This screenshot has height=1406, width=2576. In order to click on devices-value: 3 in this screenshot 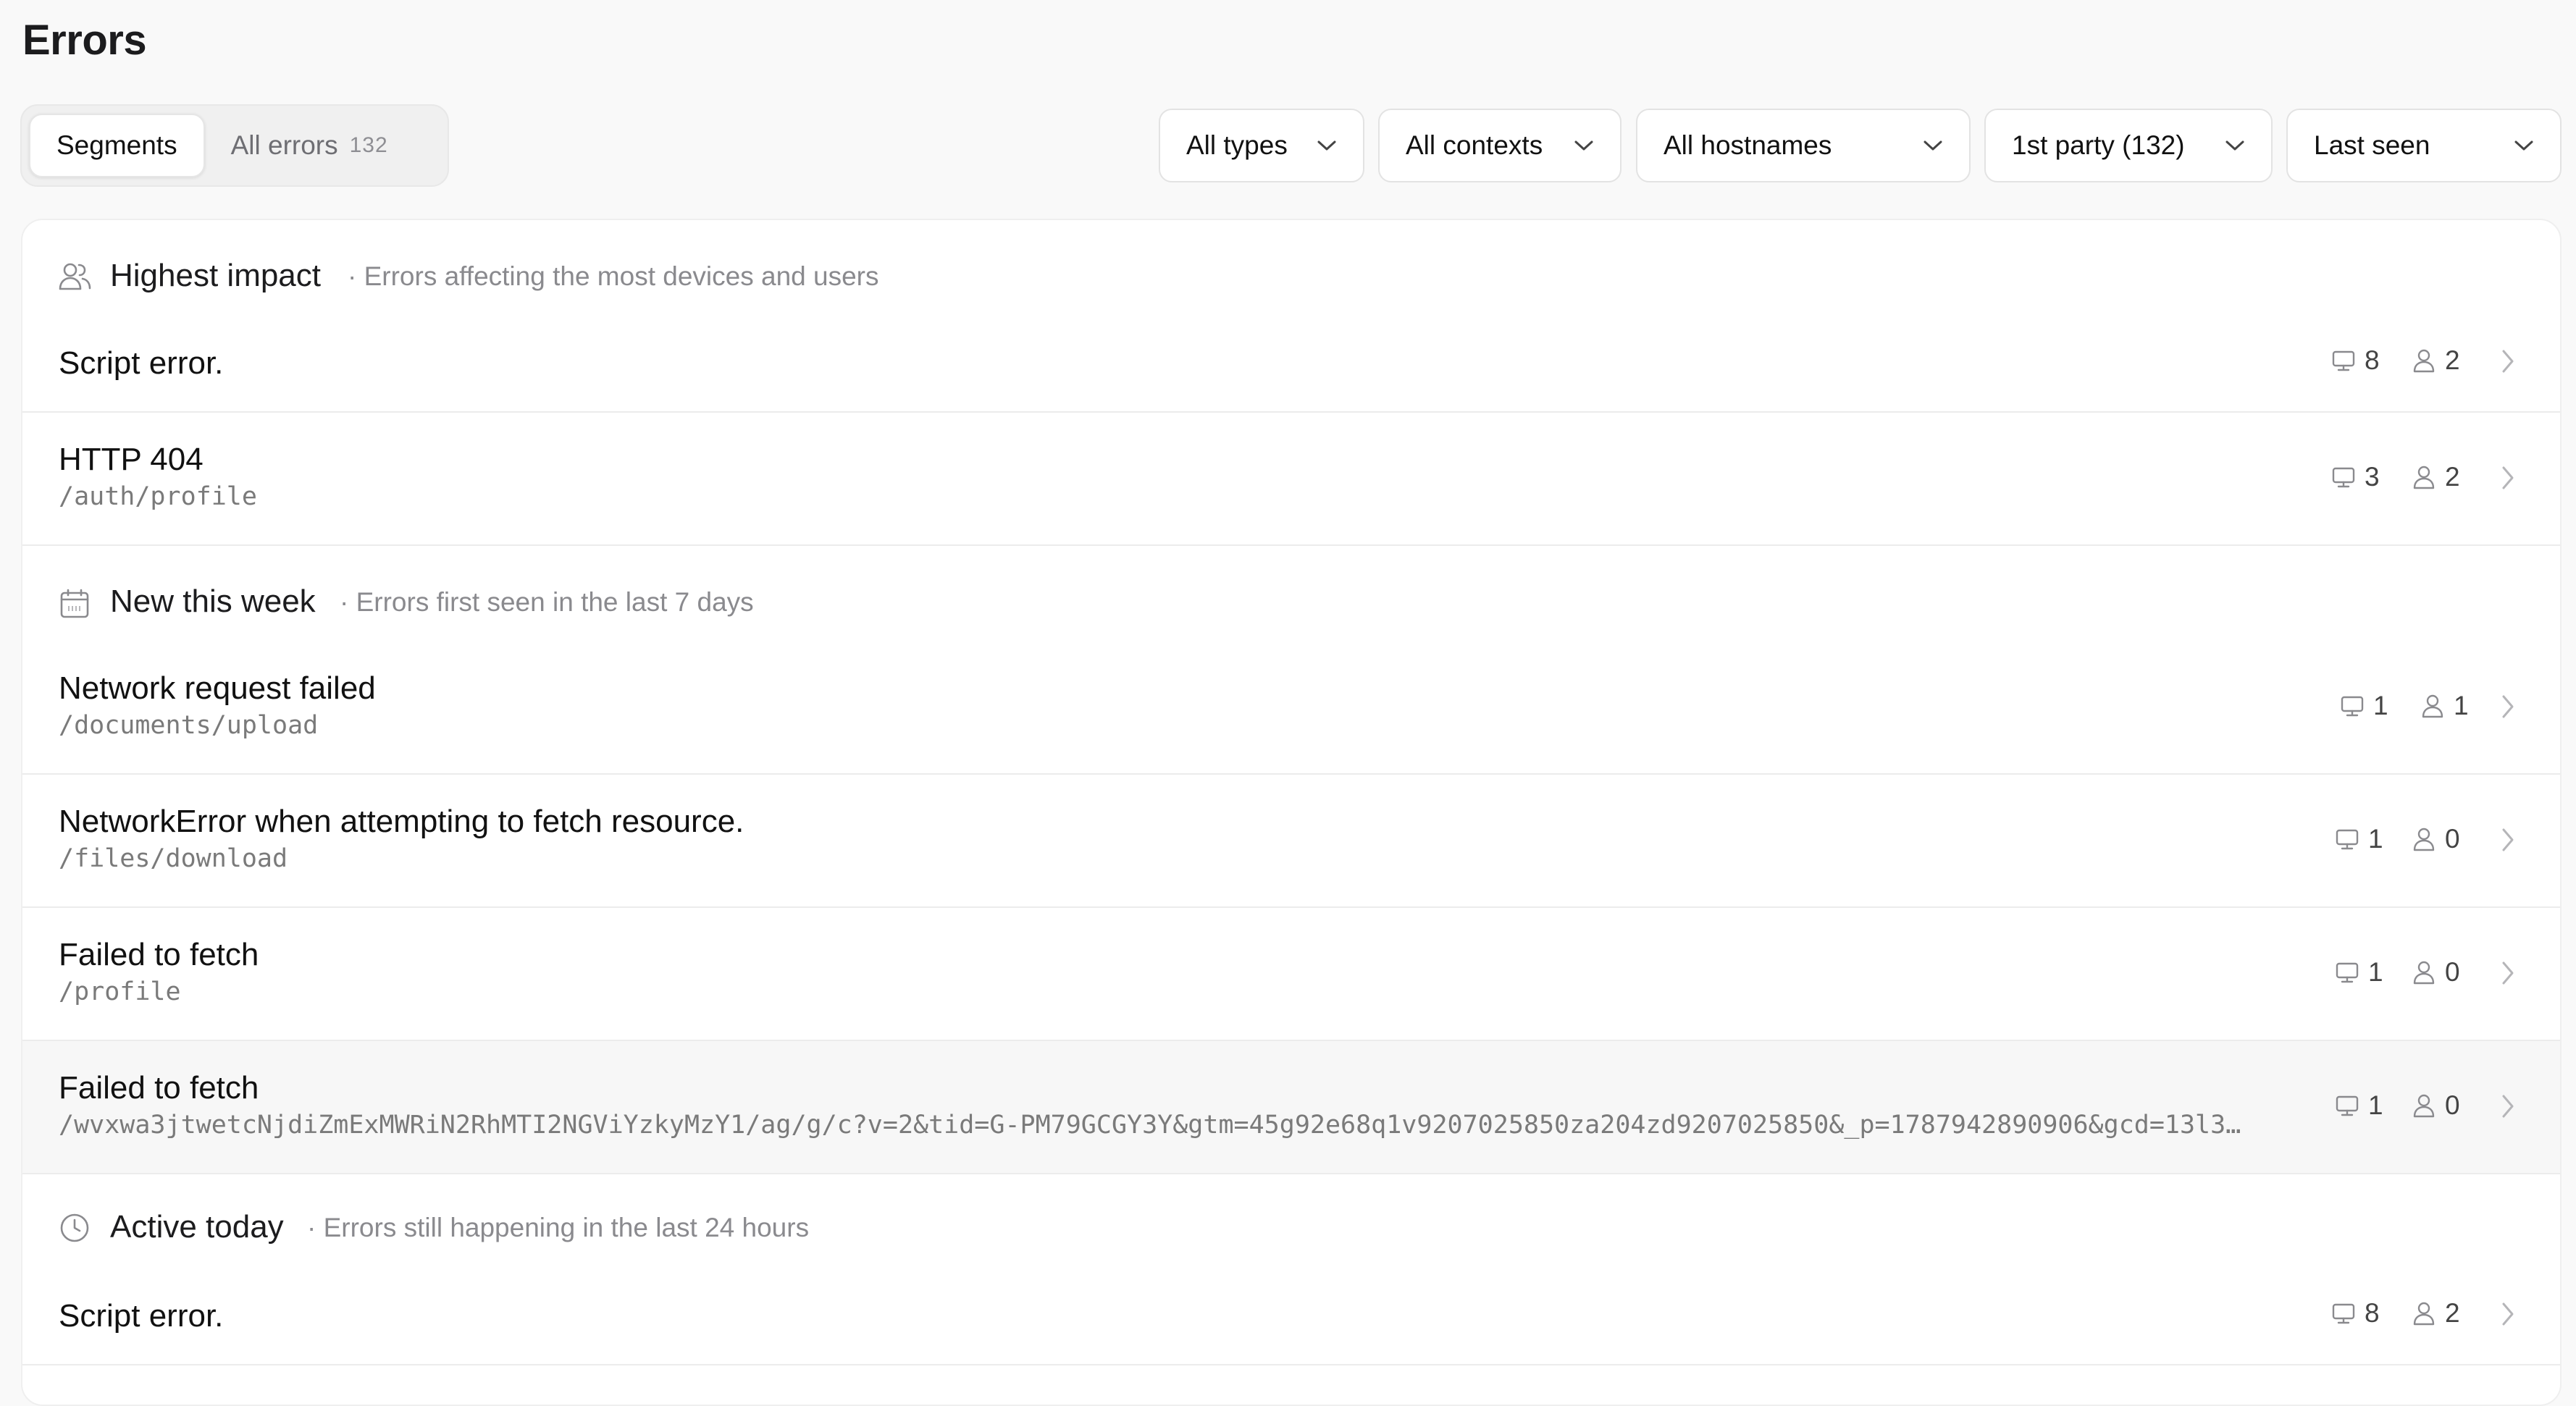, I will do `click(2372, 477)`.